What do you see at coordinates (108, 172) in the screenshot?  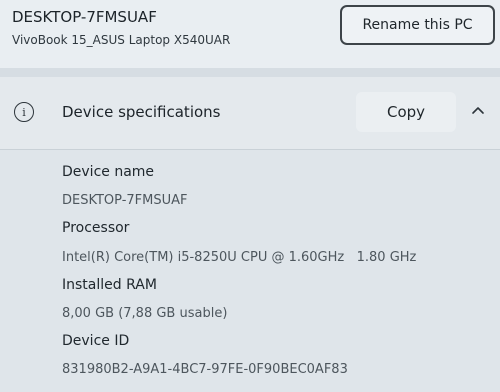 I see `spec-label-device-name: Device name` at bounding box center [108, 172].